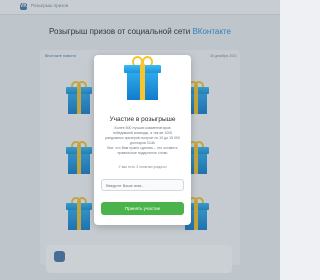  What do you see at coordinates (142, 185) in the screenshot?
I see `name-input` at bounding box center [142, 185].